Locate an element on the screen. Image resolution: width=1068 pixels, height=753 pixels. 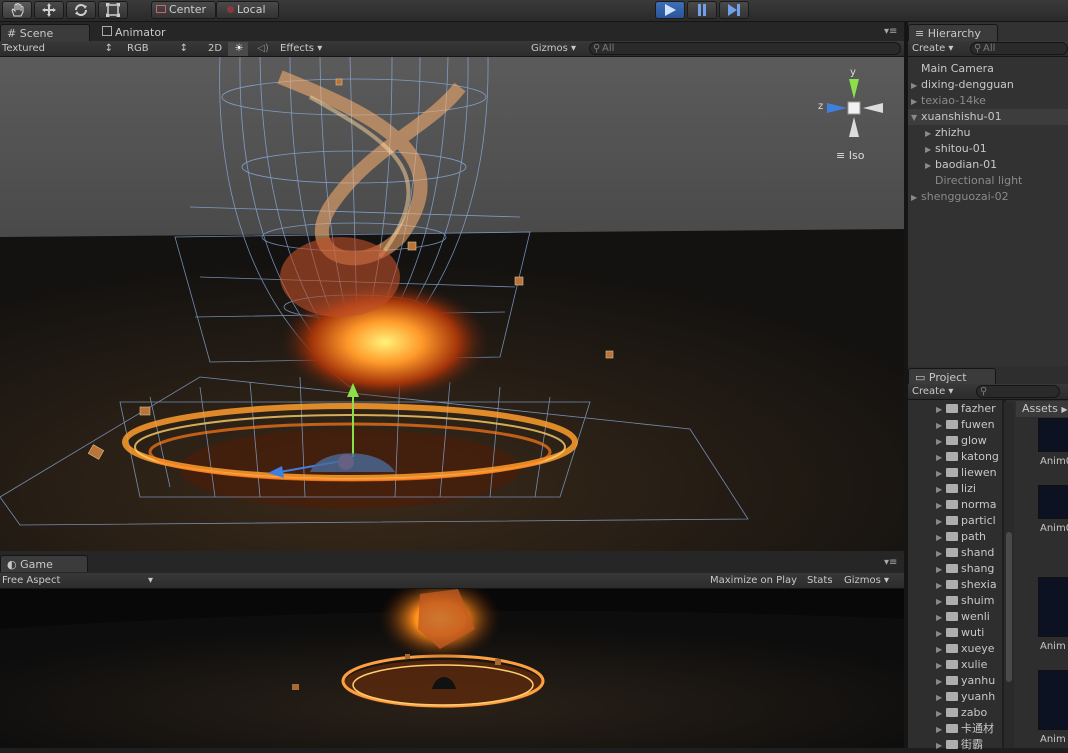
expanded-arrow-icon: ▼ is located at coordinates (916, 118).